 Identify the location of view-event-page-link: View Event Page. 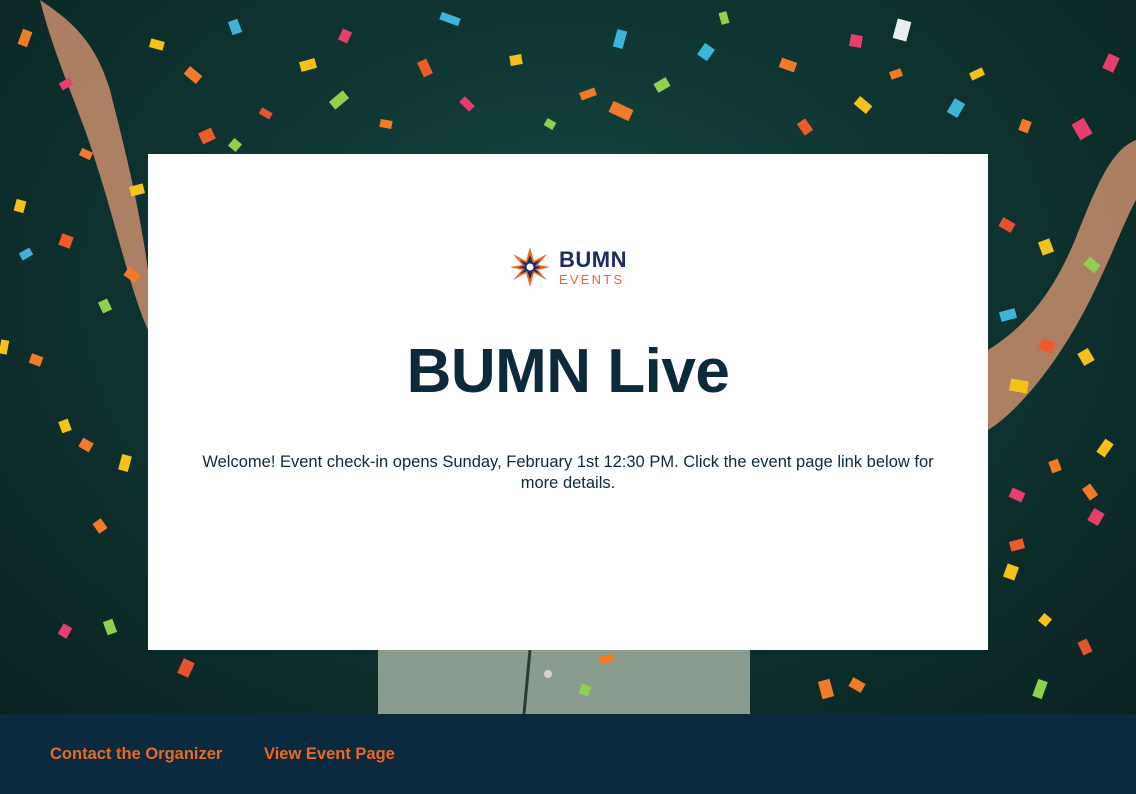
(329, 754).